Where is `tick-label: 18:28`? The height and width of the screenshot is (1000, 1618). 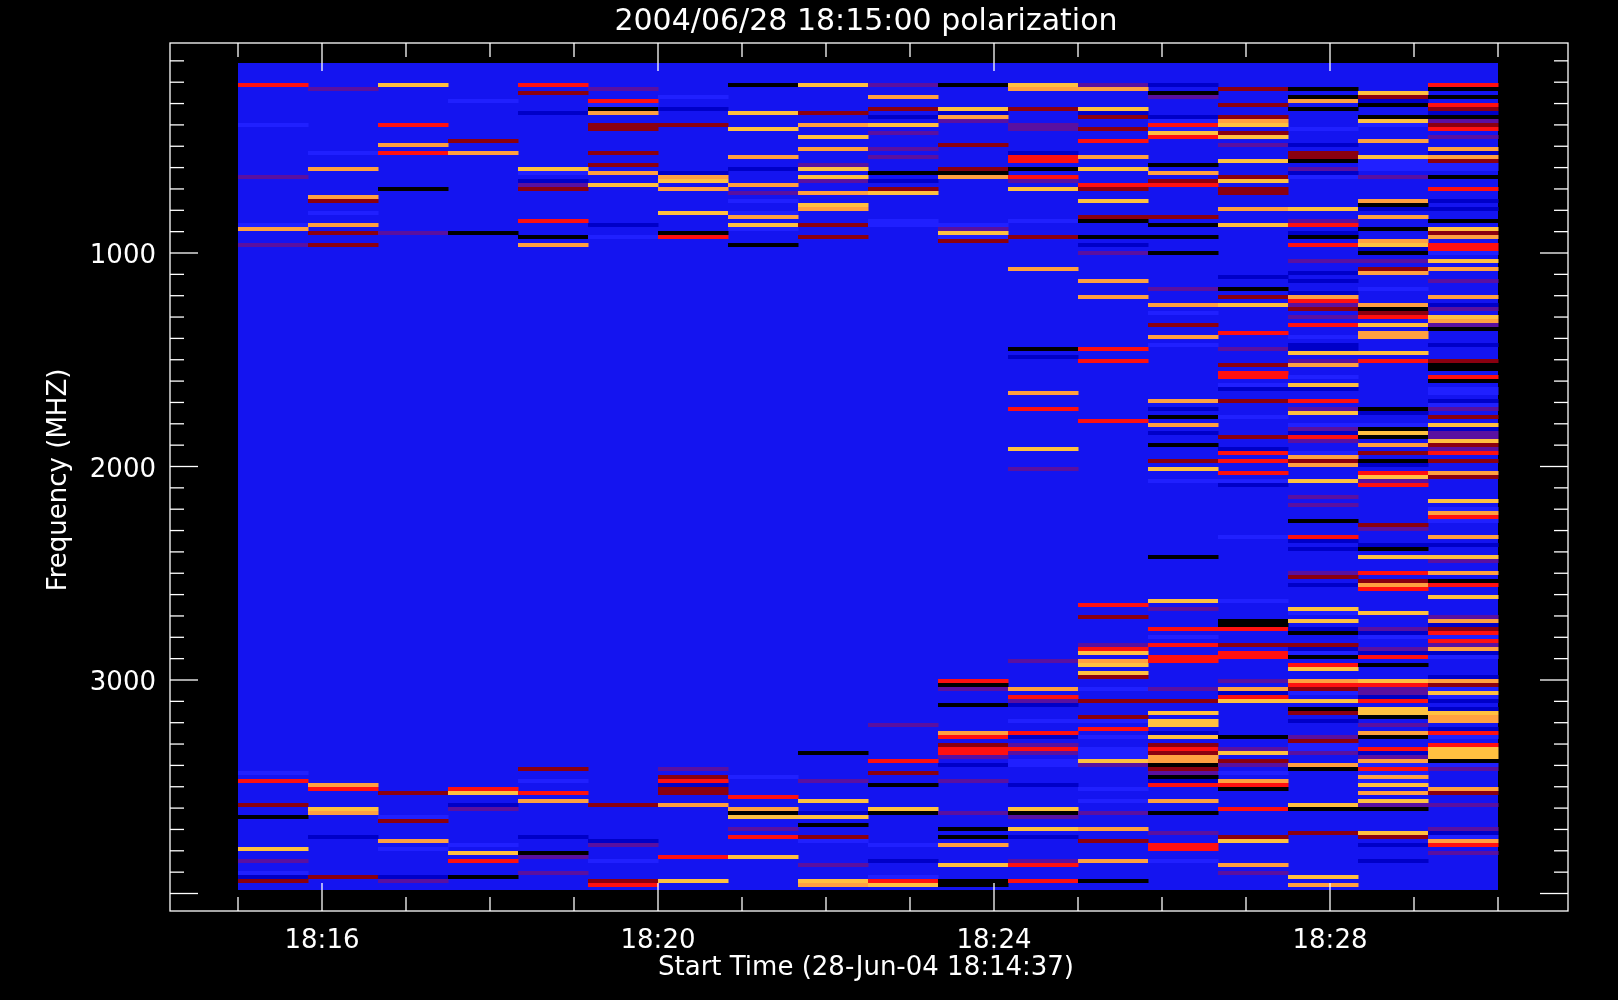 tick-label: 18:28 is located at coordinates (1330, 939).